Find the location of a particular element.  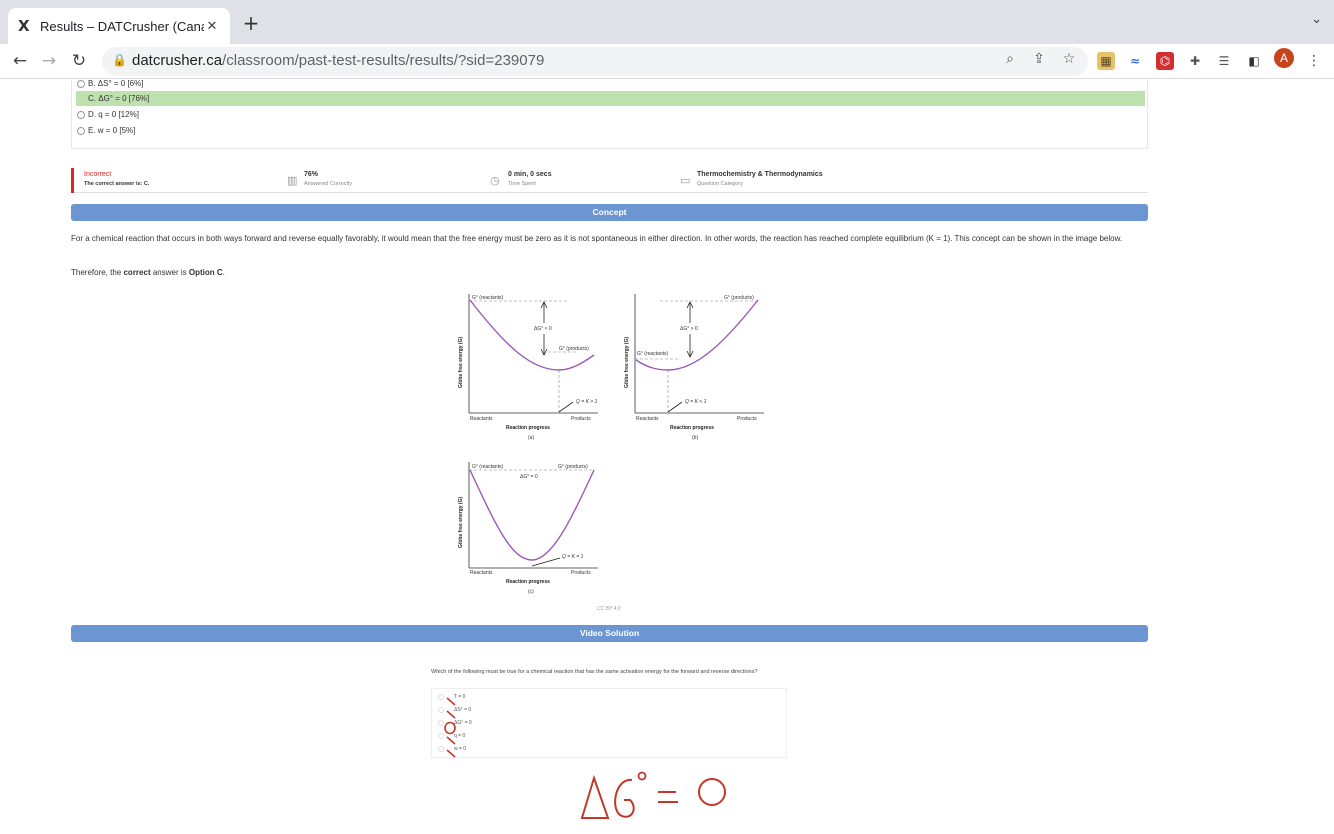

answer-option-d: D. q = 0 [12%] is located at coordinates (610, 114).